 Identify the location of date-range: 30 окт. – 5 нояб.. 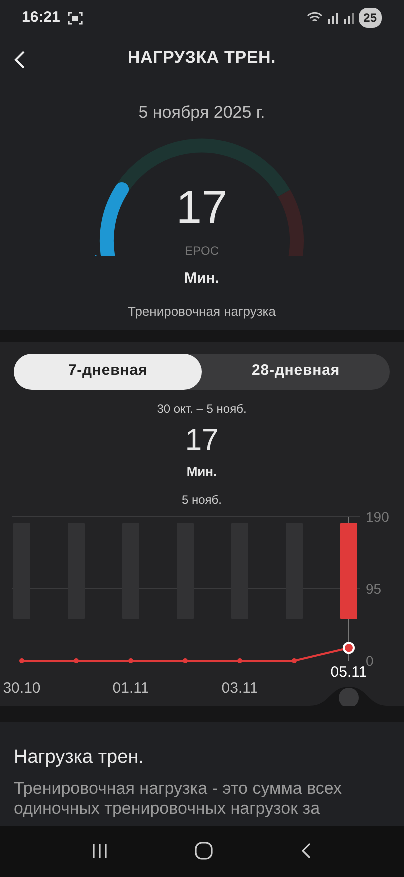
(202, 409).